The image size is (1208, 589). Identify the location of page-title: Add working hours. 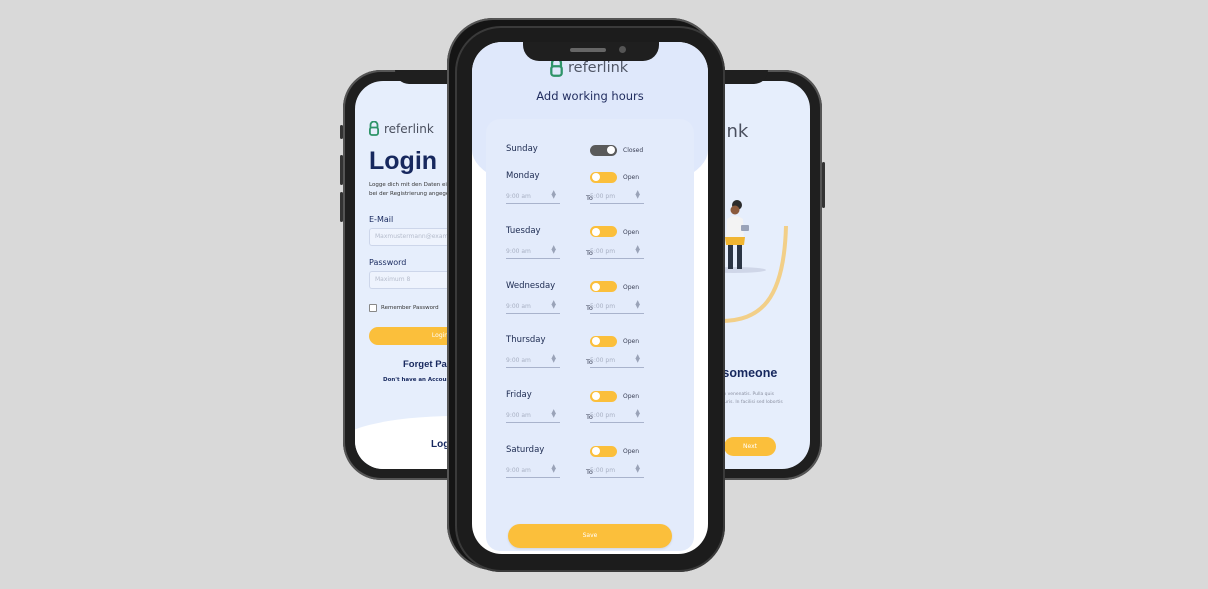
(590, 96).